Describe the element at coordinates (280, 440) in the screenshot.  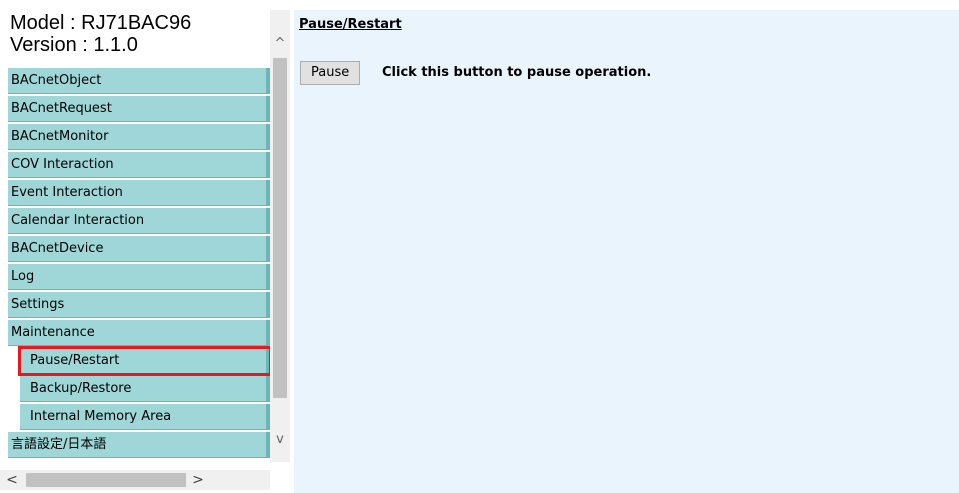
I see `scroll-down-icon: v` at that location.